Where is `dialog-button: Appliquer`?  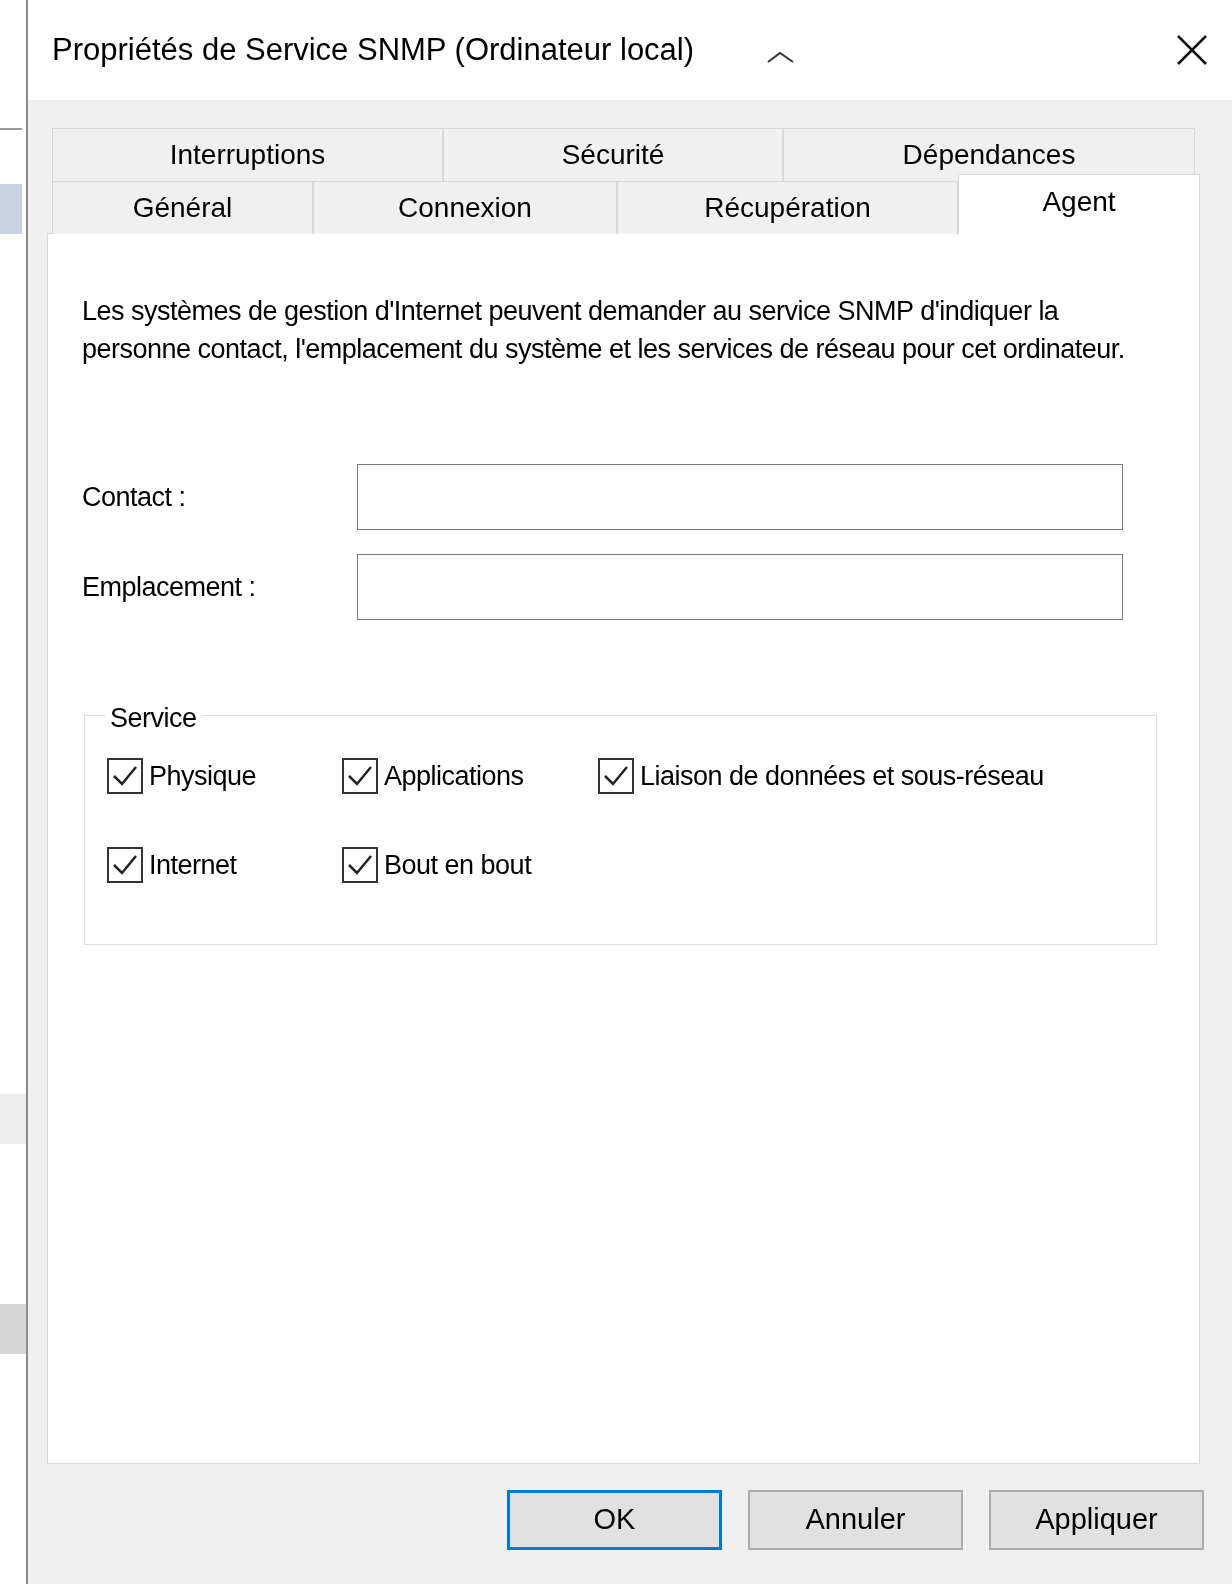
dialog-button: Appliquer is located at coordinates (1096, 1520).